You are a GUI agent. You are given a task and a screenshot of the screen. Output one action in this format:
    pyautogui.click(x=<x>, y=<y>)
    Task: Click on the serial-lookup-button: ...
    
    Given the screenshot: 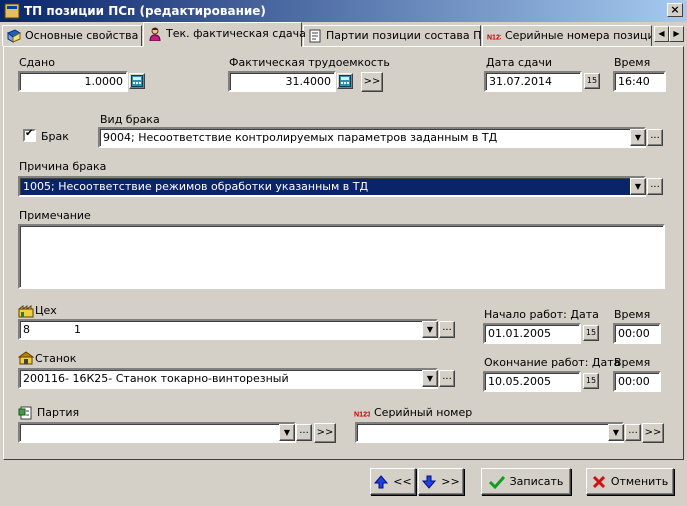 What is the action you would take?
    pyautogui.click(x=633, y=432)
    